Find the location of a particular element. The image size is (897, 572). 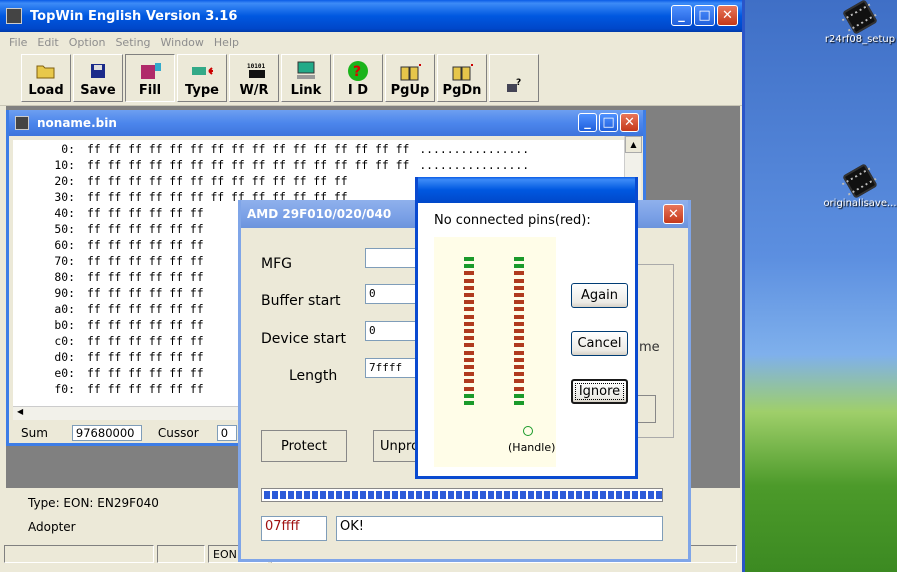

protect-button: Protect is located at coordinates (304, 446).